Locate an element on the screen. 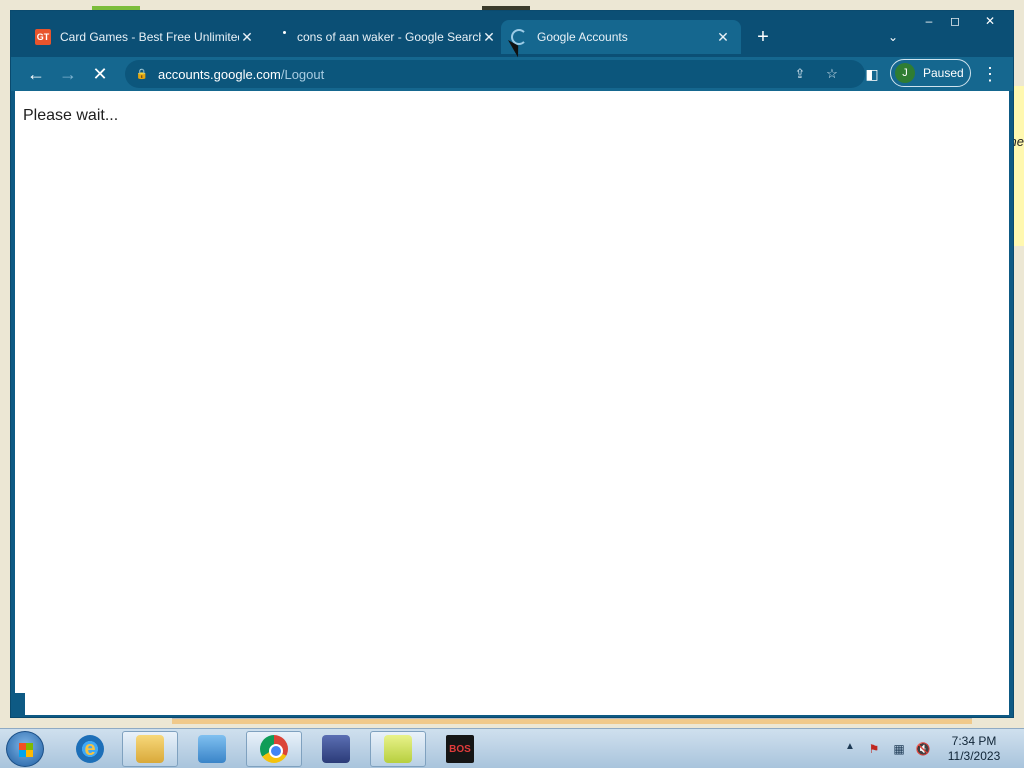  profile-status: Paused is located at coordinates (943, 73).